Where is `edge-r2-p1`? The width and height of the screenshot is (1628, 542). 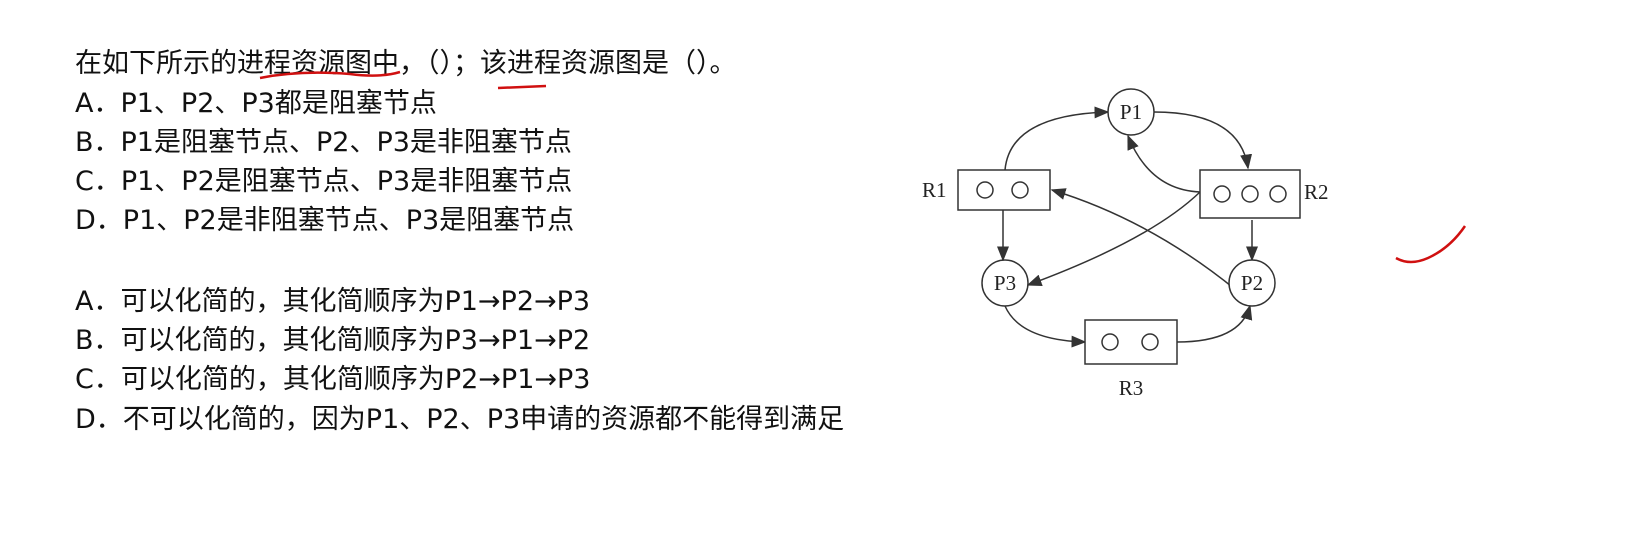
edge-r2-p1 is located at coordinates (1164, 163).